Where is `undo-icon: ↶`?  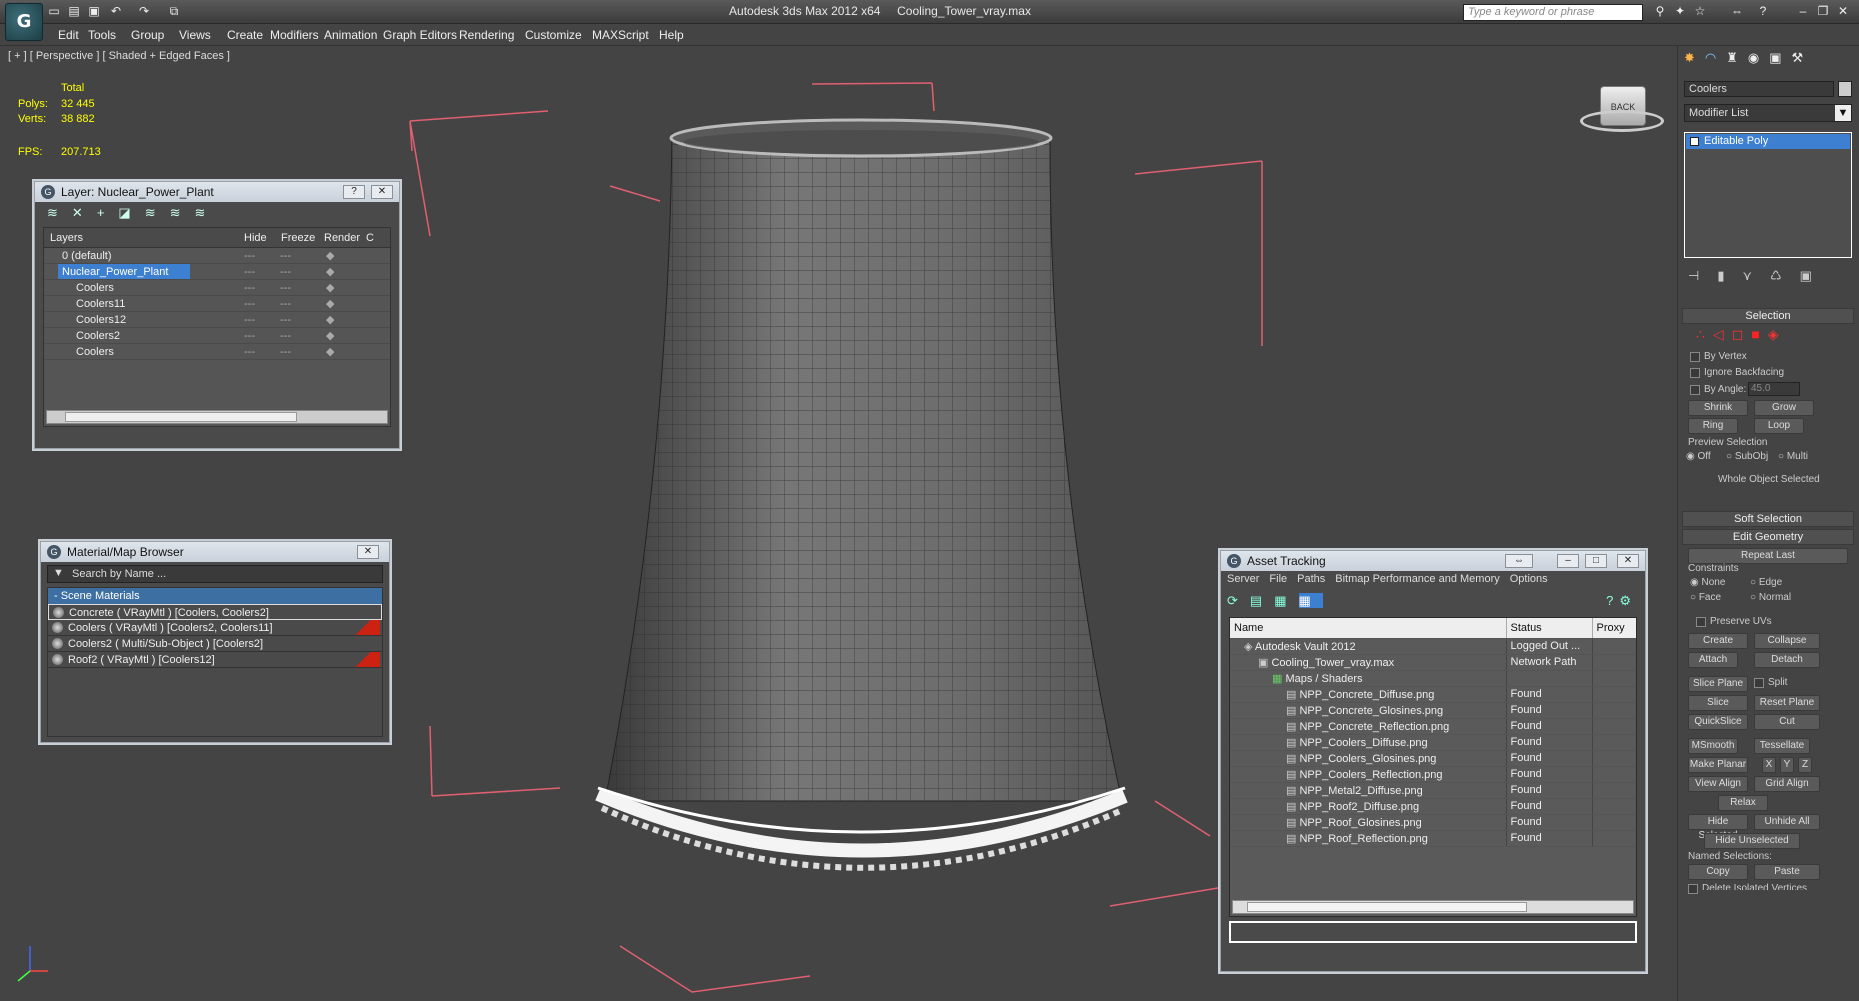
undo-icon: ↶ is located at coordinates (116, 11).